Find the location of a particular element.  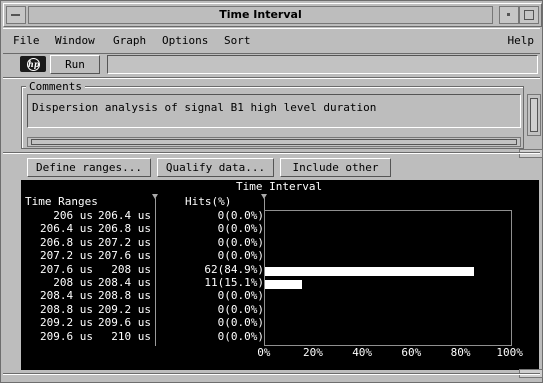

range-from: 208.4 us is located at coordinates (66, 296).